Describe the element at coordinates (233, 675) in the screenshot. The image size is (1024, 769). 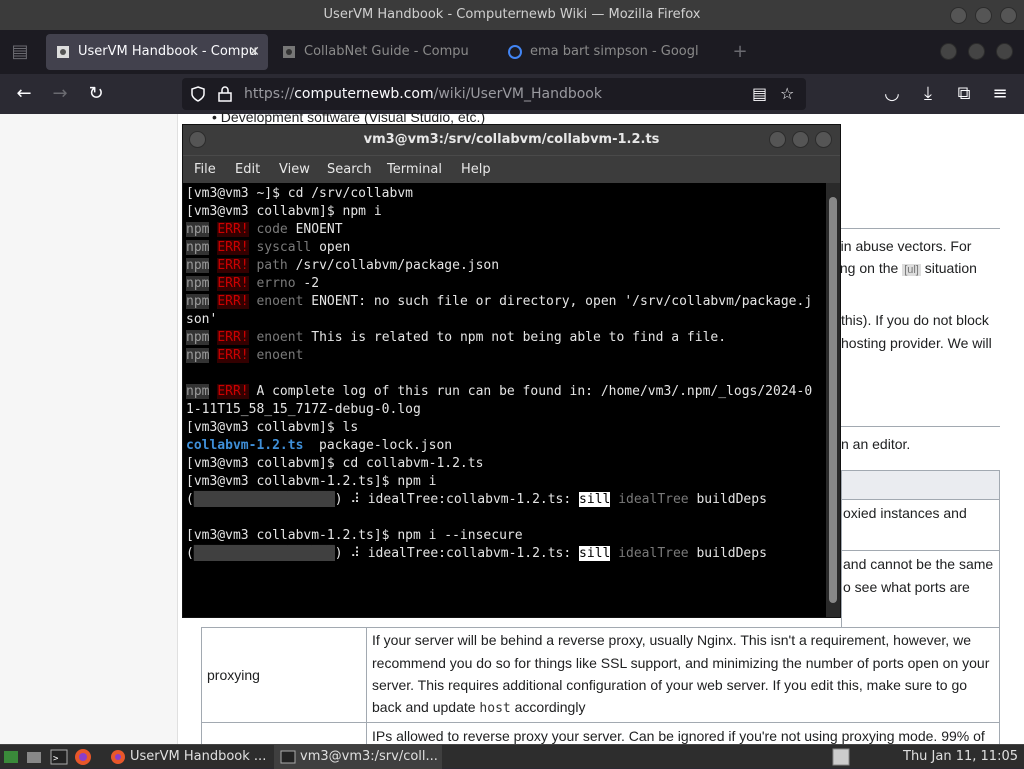
I see `config-key-proxying: proxying` at that location.